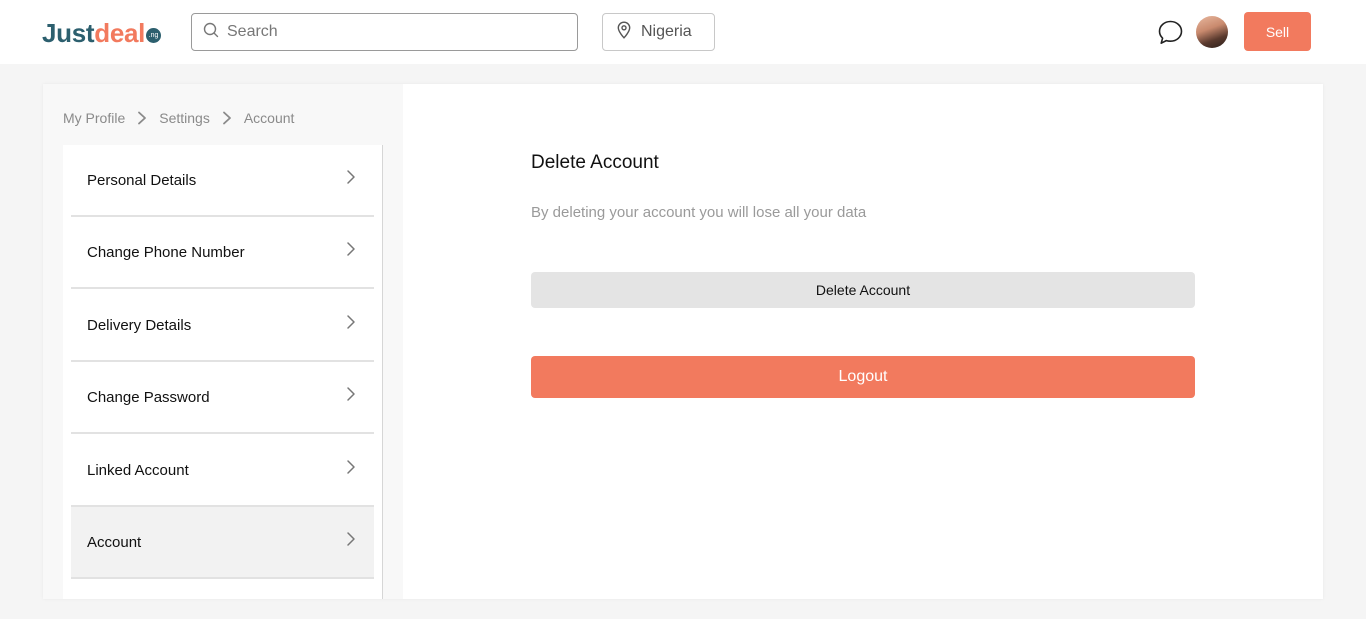 Image resolution: width=1366 pixels, height=619 pixels. What do you see at coordinates (1212, 32) in the screenshot?
I see `user-avatar` at bounding box center [1212, 32].